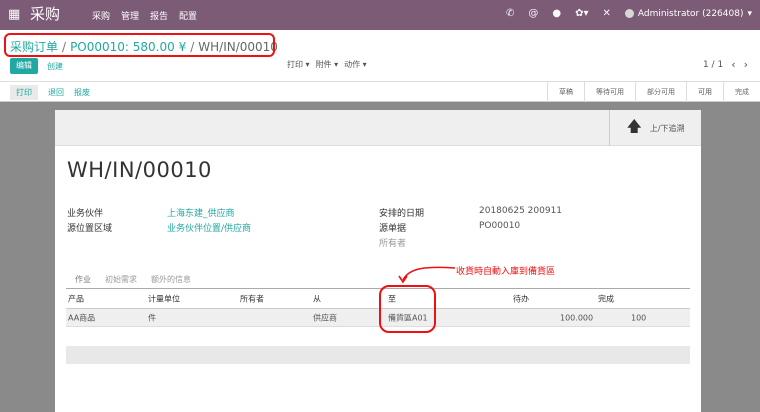  What do you see at coordinates (82, 93) in the screenshot?
I see `scrap-button: 报废` at bounding box center [82, 93].